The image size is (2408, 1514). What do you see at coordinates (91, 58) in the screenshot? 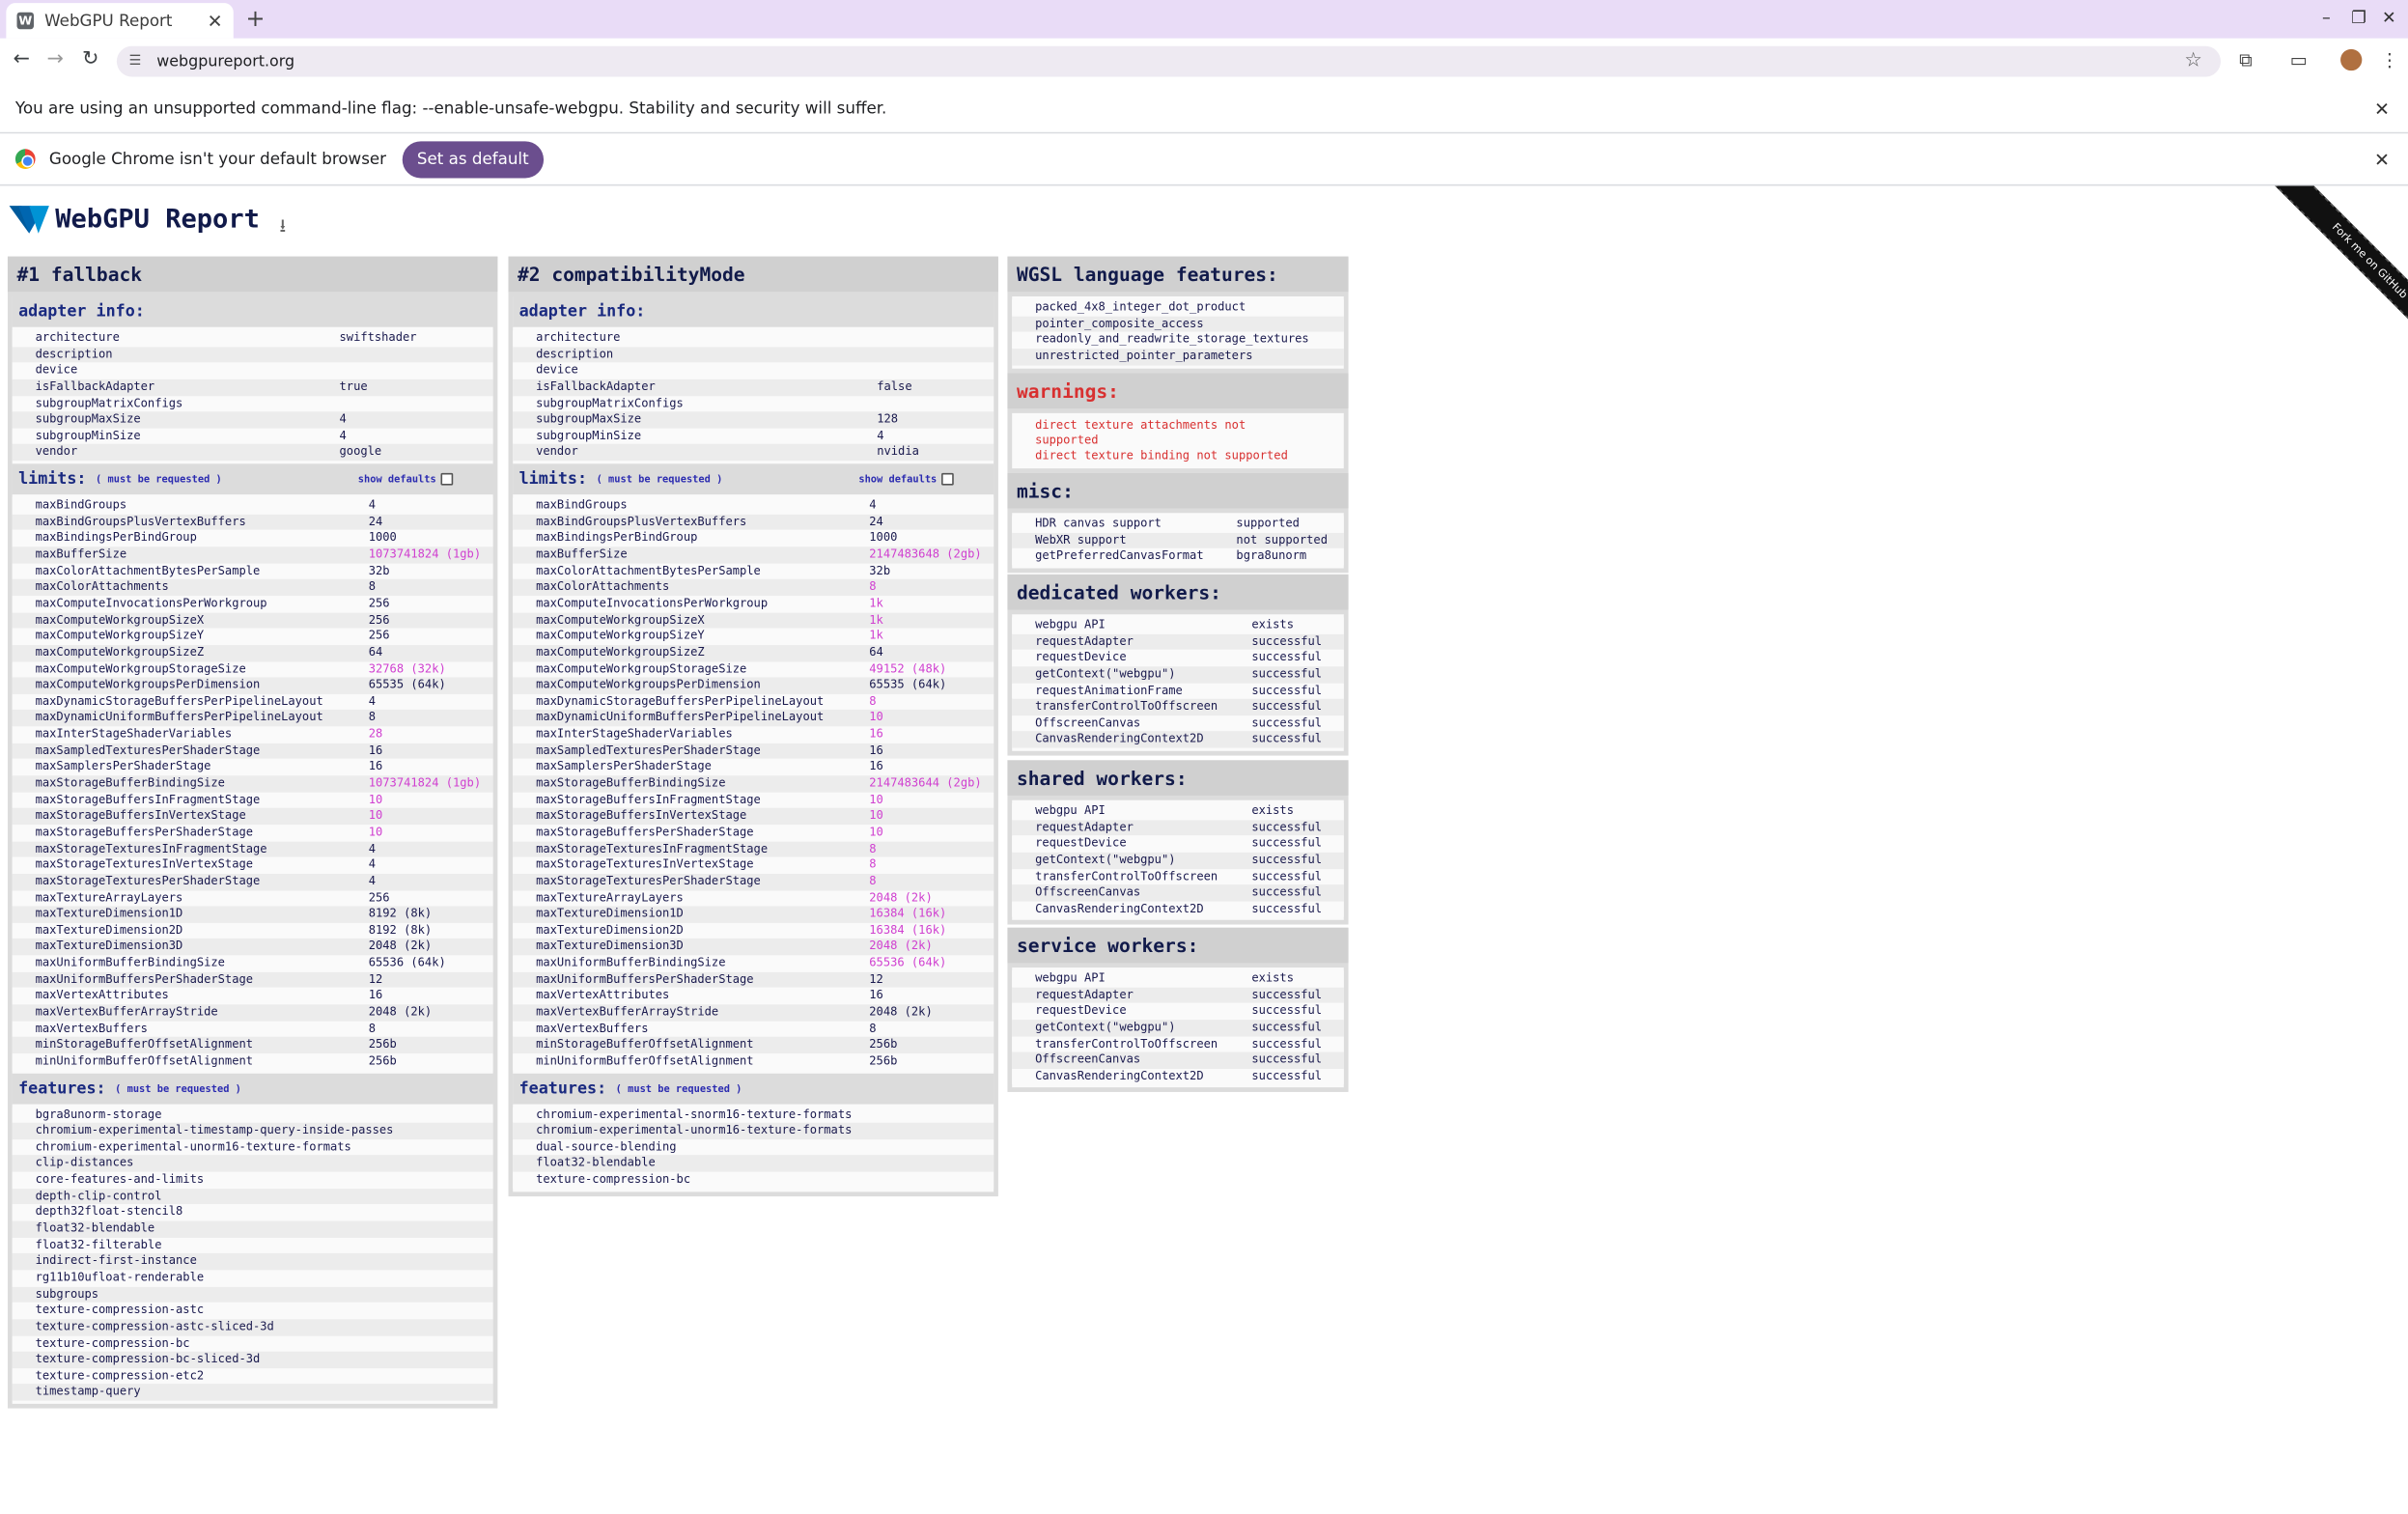
I see `reload-icon: ↻` at bounding box center [91, 58].